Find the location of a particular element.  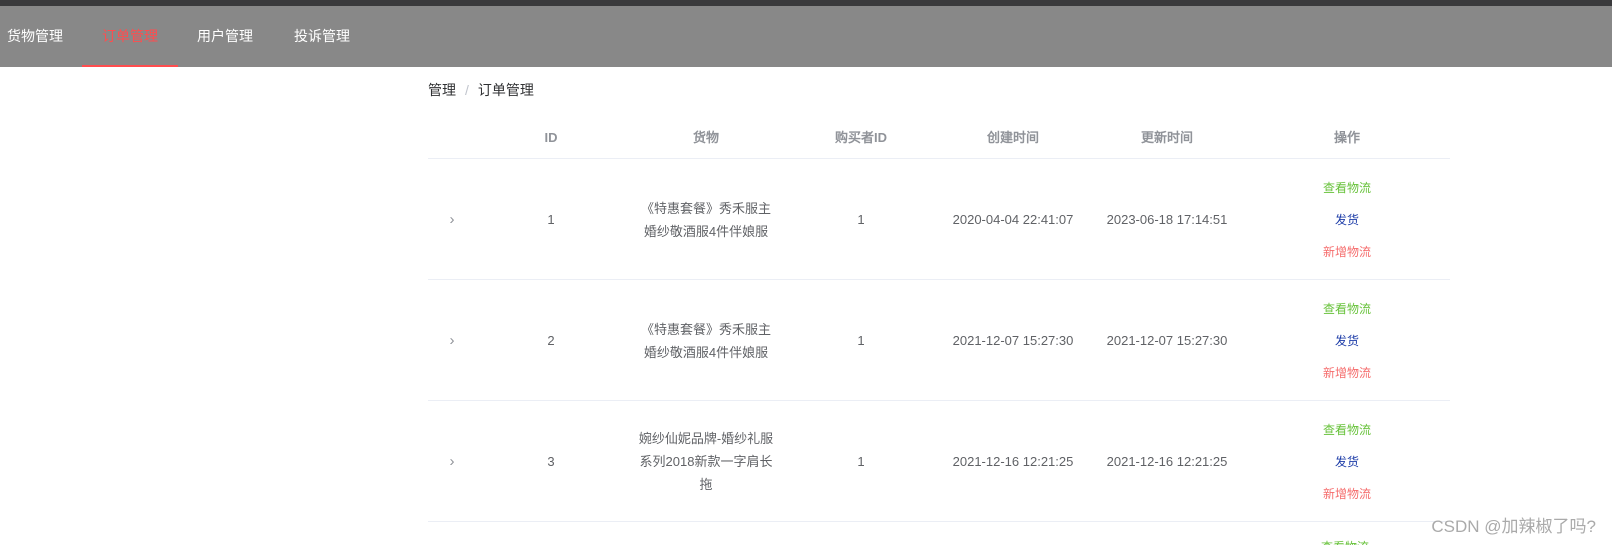

nav-item-orders: 订单管理 is located at coordinates (130, 36).